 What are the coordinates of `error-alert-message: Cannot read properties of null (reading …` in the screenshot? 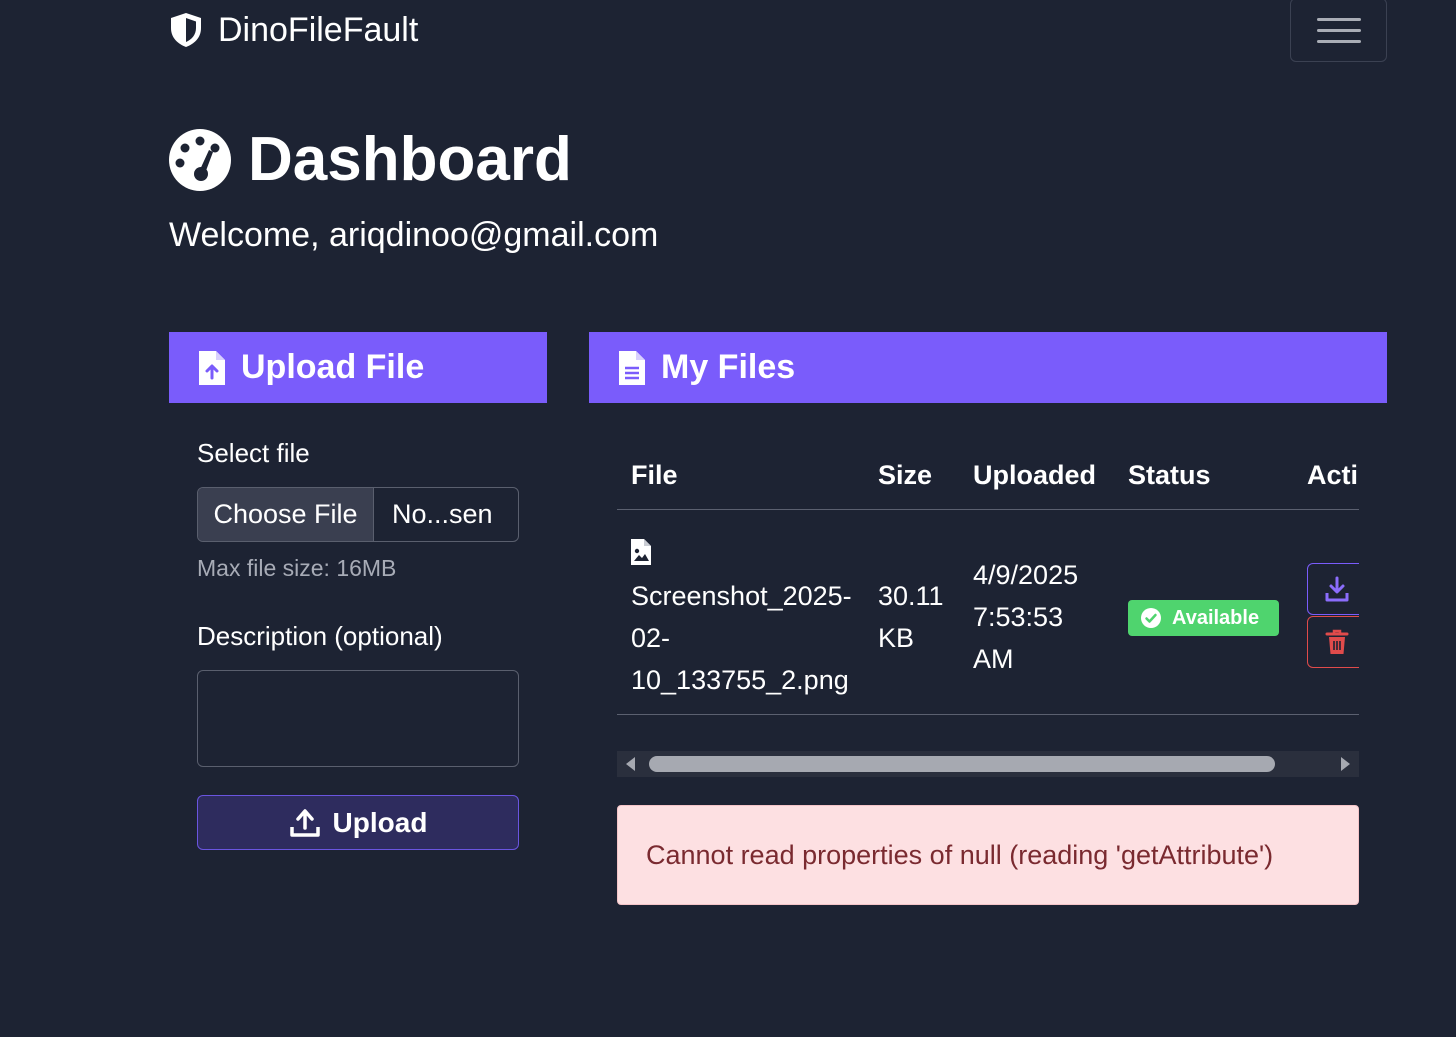 It's located at (960, 854).